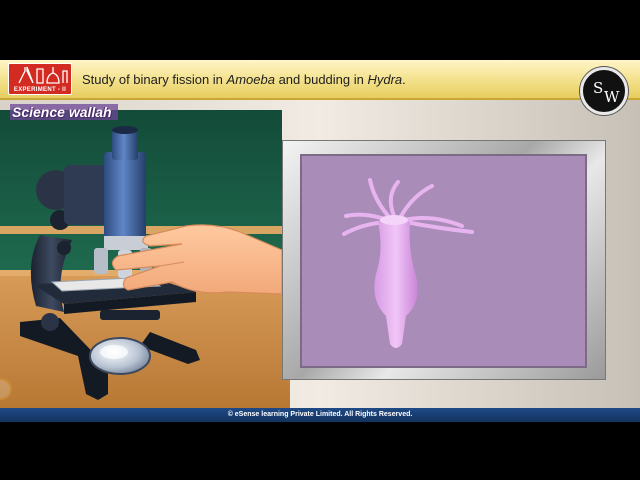  What do you see at coordinates (40, 90) in the screenshot?
I see `experiment-label: EXPERIMENT - II` at bounding box center [40, 90].